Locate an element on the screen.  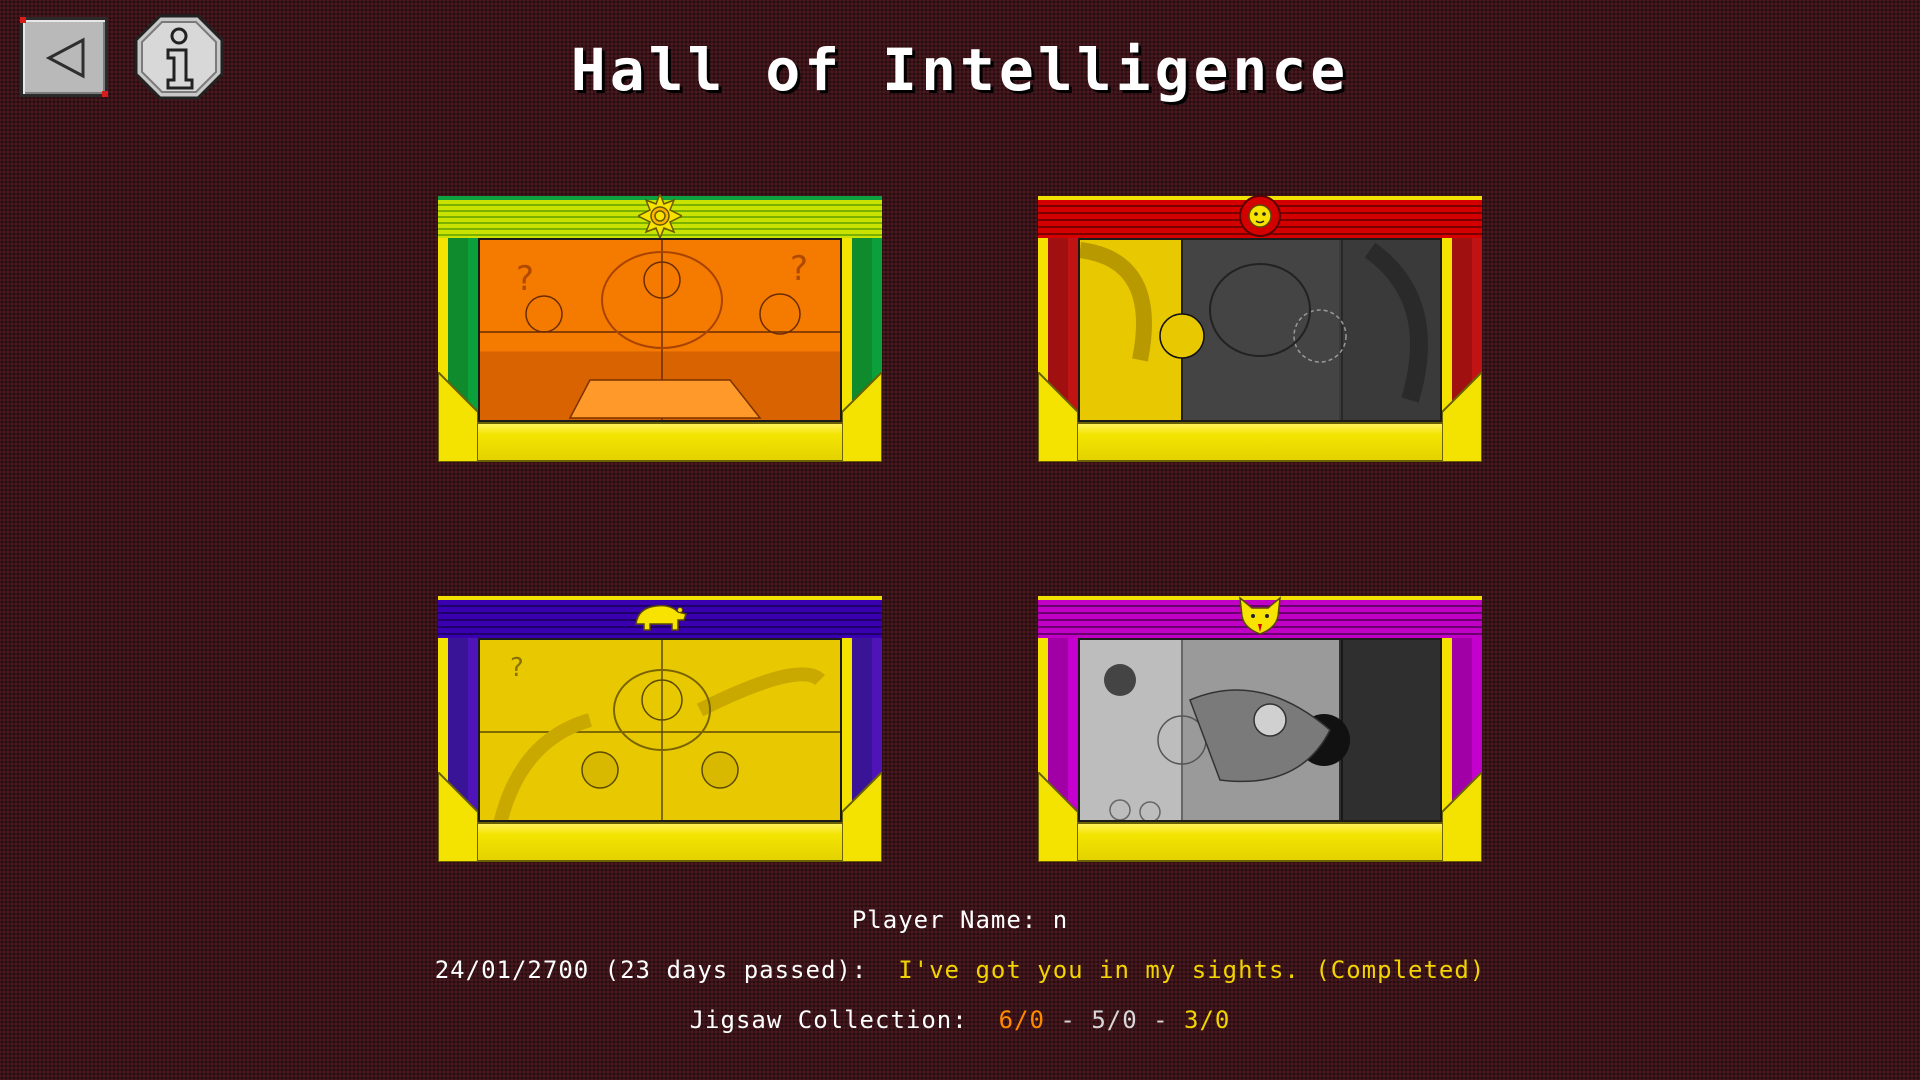
jigsaw-count-a: 6/0 is located at coordinates (1021, 1020).